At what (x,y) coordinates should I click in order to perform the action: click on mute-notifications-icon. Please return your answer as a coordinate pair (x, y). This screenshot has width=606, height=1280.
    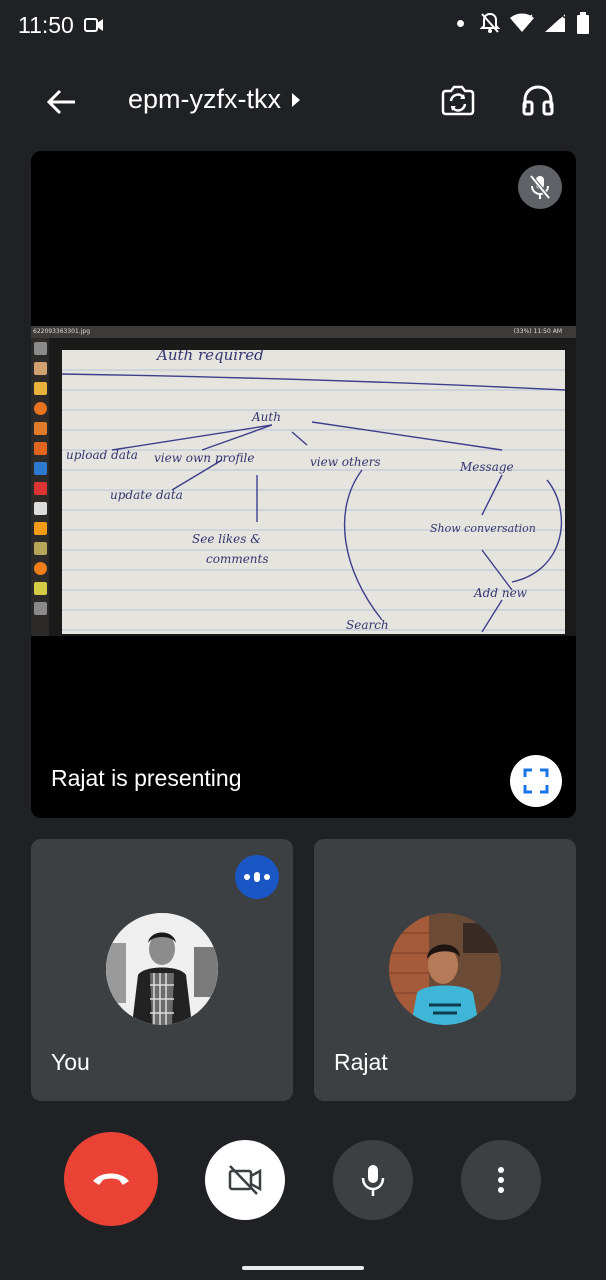
    Looking at the image, I should click on (490, 22).